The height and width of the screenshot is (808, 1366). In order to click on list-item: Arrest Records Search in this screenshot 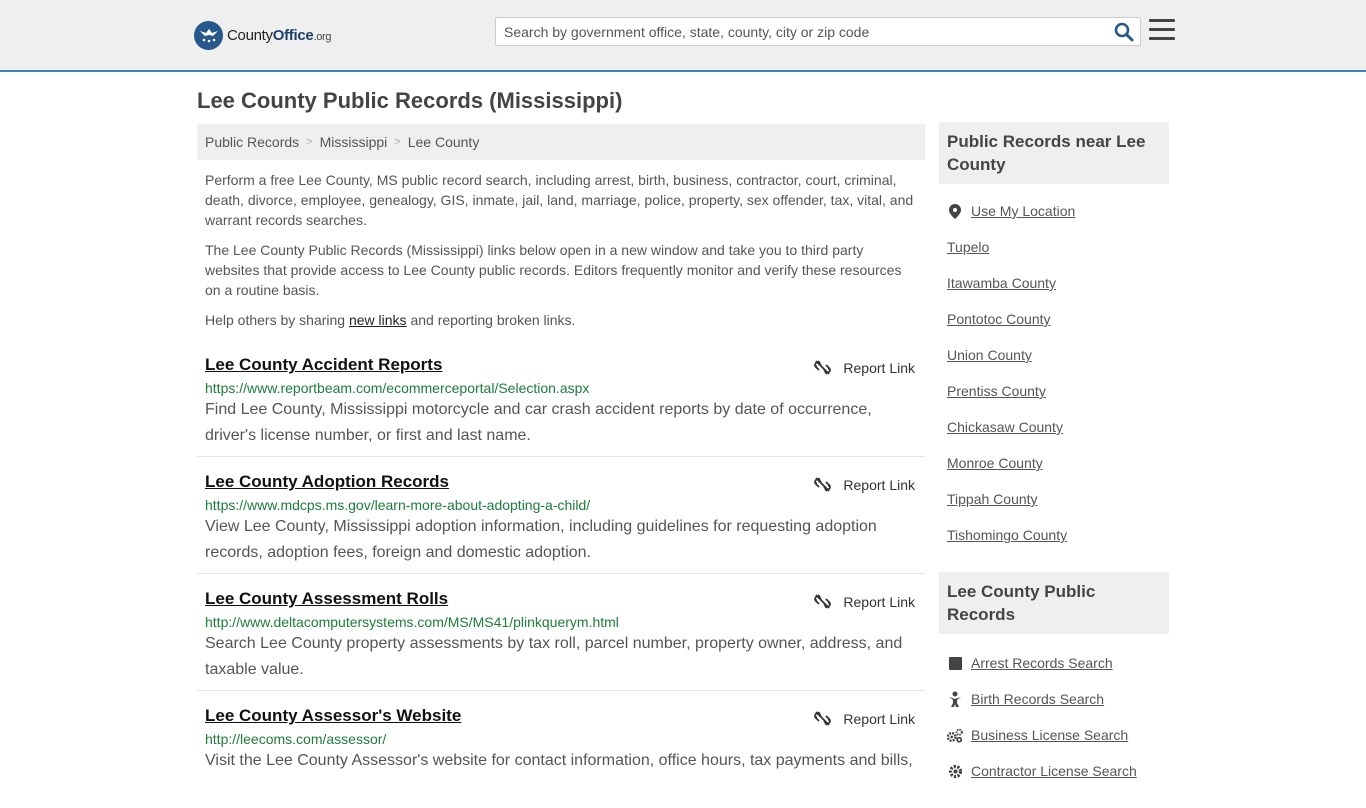, I will do `click(1054, 663)`.